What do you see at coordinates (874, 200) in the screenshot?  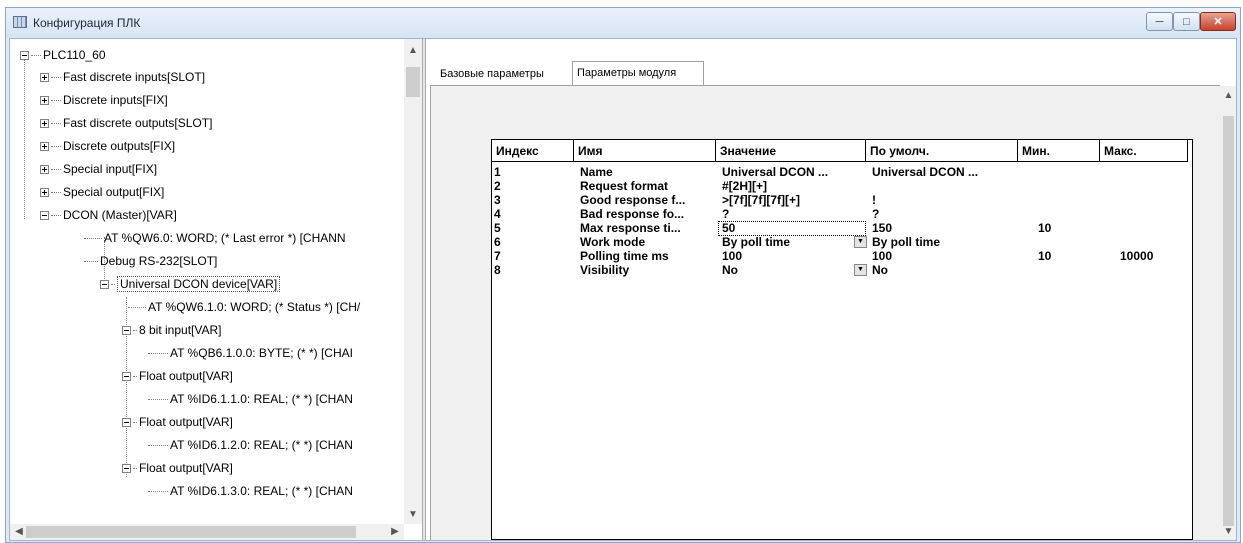 I see `cell-default: !` at bounding box center [874, 200].